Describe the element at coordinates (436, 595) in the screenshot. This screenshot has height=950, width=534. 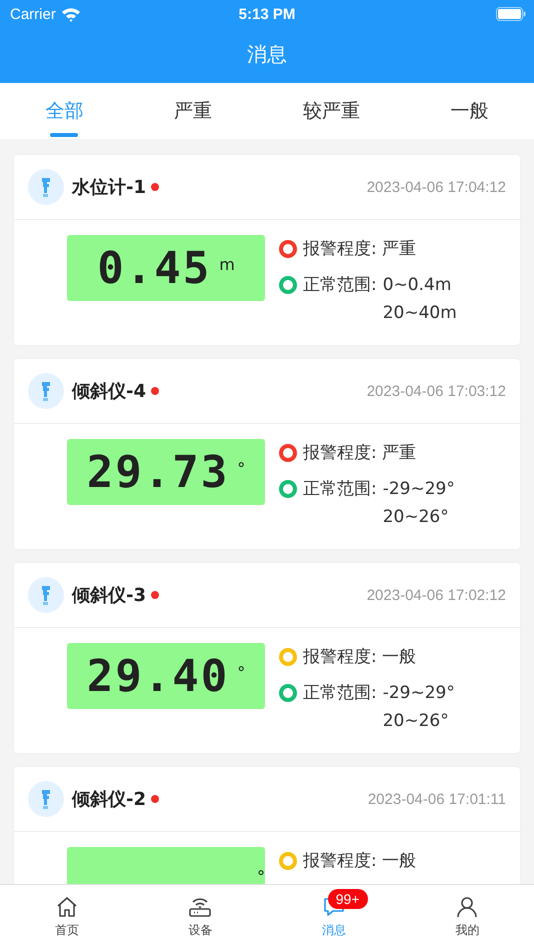
I see `alert-time: 2023-04-06 17:02:12` at that location.